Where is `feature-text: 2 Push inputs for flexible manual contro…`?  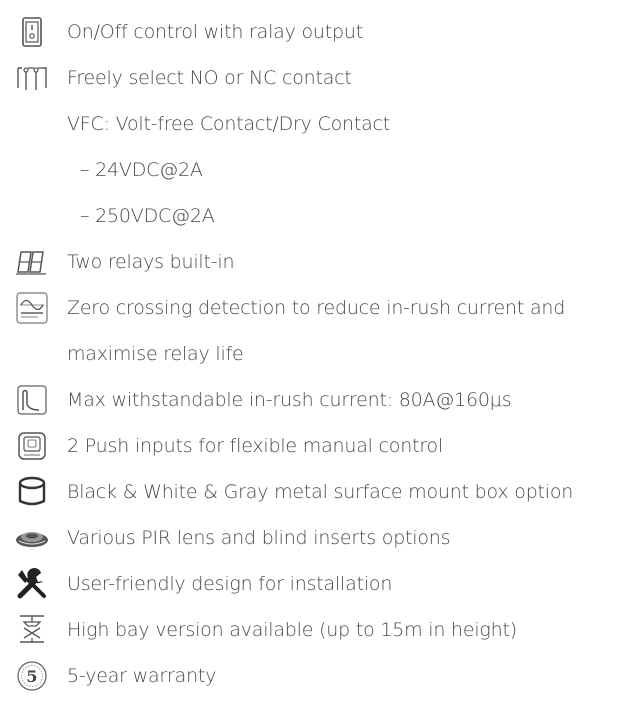
feature-text: 2 Push inputs for flexible manual contro… is located at coordinates (255, 446).